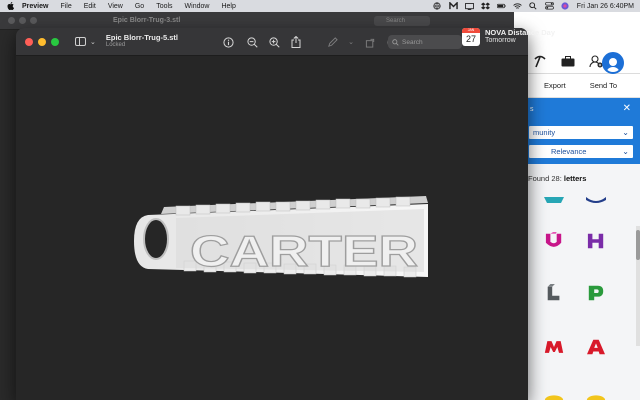 This screenshot has height=400, width=640. I want to click on menu-edit: Edit, so click(90, 6).